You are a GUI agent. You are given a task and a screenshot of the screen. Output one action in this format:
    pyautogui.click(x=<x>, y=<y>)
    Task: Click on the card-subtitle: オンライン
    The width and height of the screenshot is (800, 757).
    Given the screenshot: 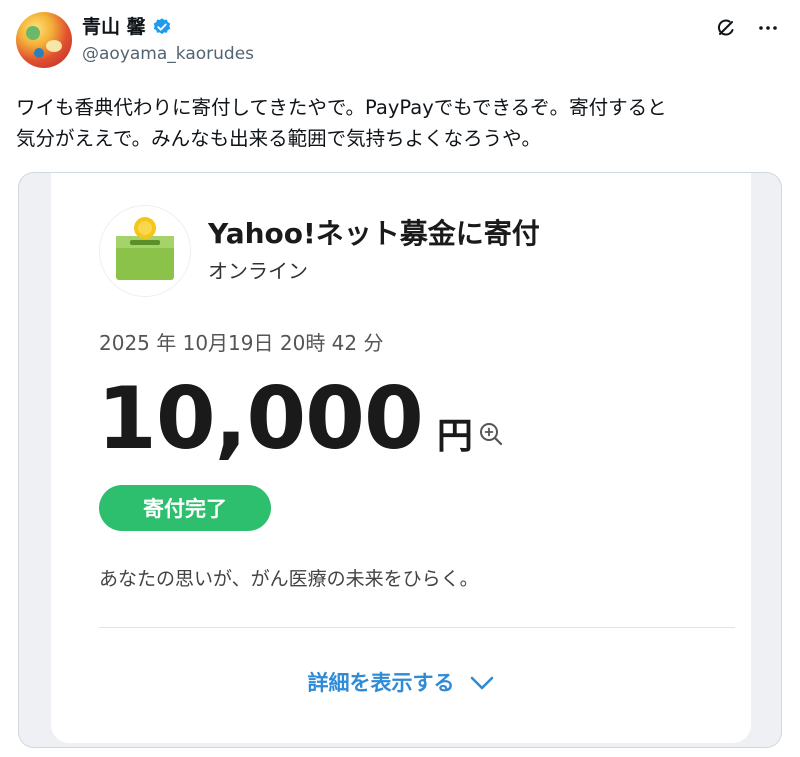 What is the action you would take?
    pyautogui.click(x=258, y=271)
    